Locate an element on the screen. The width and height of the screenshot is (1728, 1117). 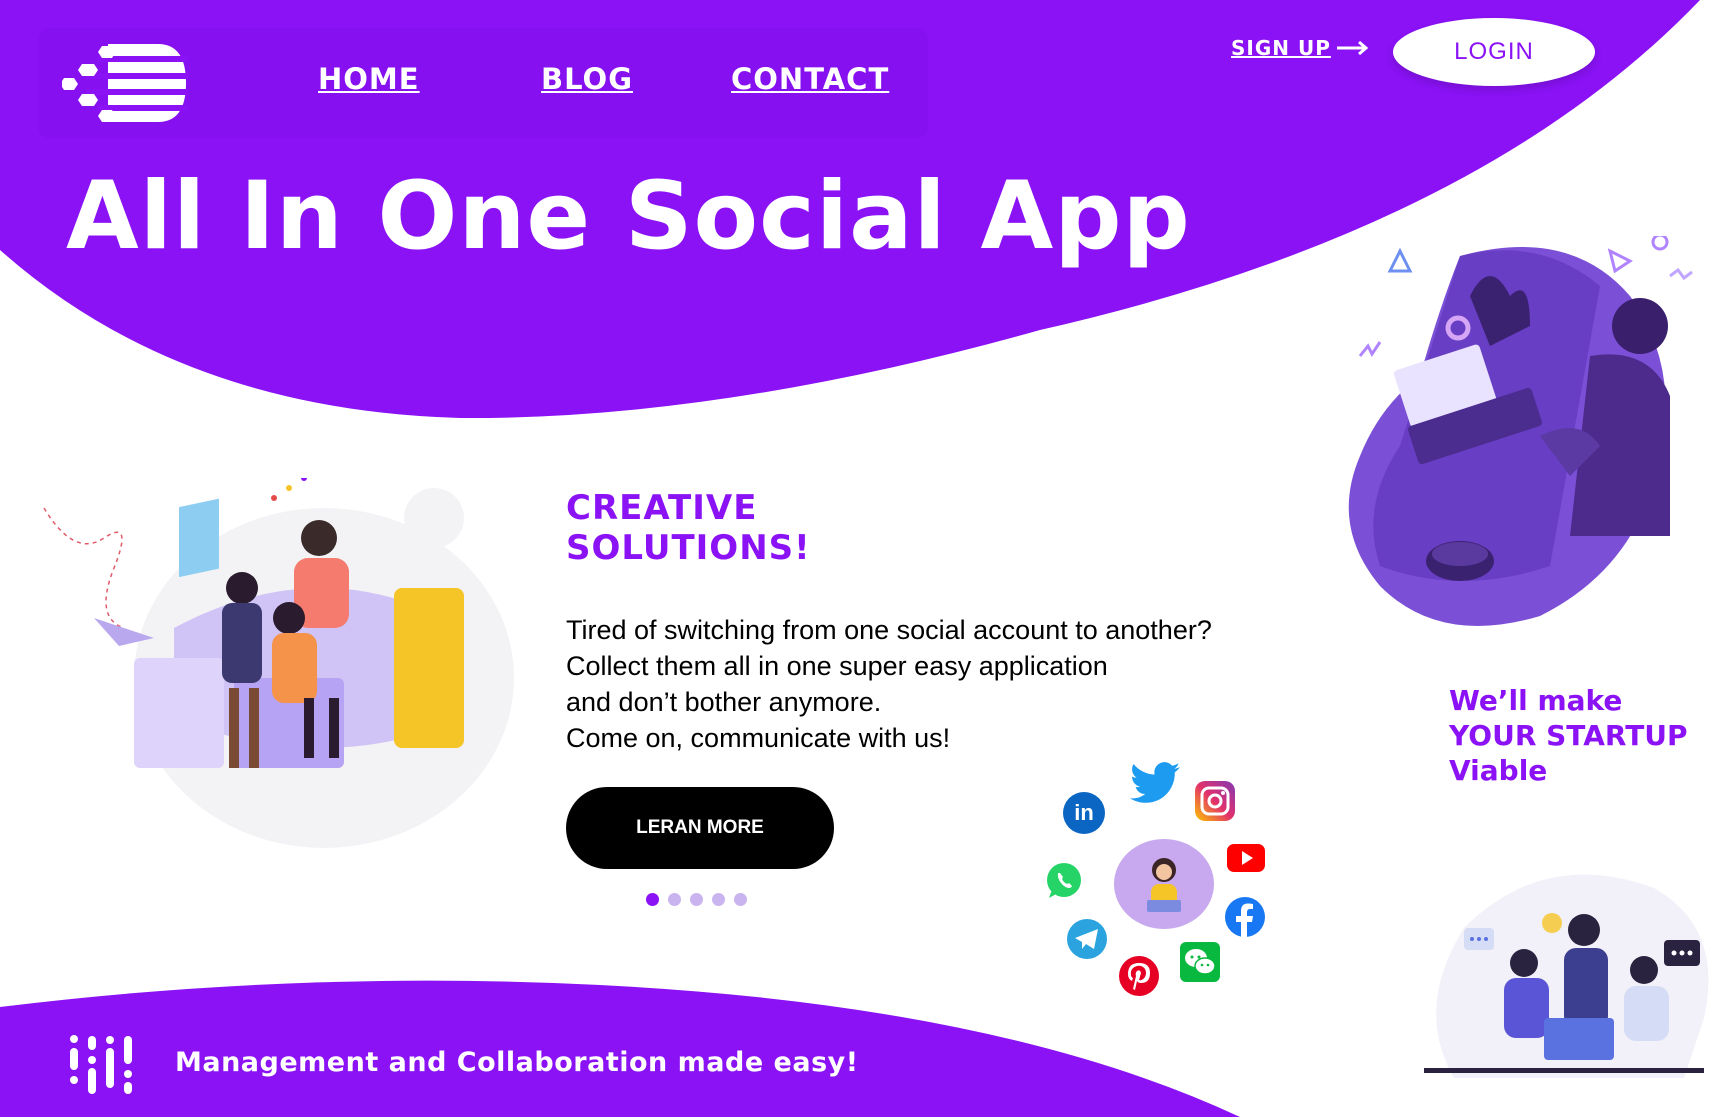
team-illustration is located at coordinates (278, 663).